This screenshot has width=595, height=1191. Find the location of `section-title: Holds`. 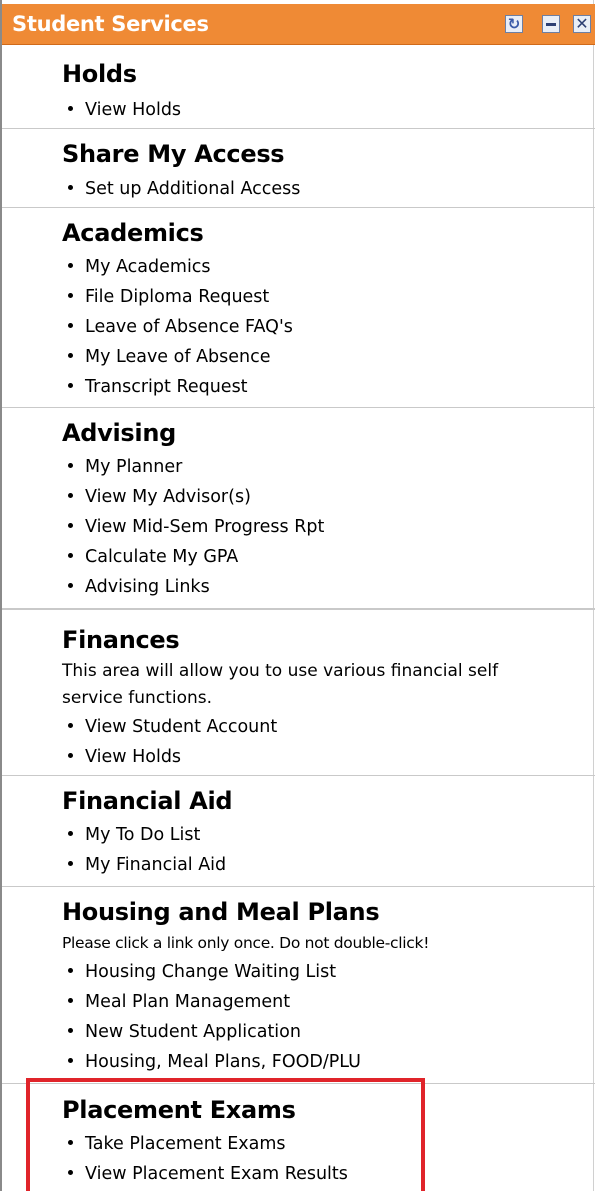

section-title: Holds is located at coordinates (99, 74).